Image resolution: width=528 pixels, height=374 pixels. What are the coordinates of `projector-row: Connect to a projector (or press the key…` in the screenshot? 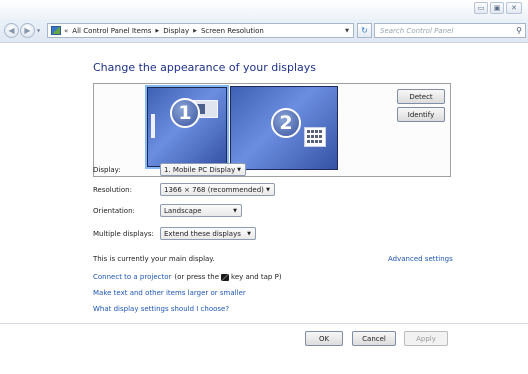 It's located at (187, 277).